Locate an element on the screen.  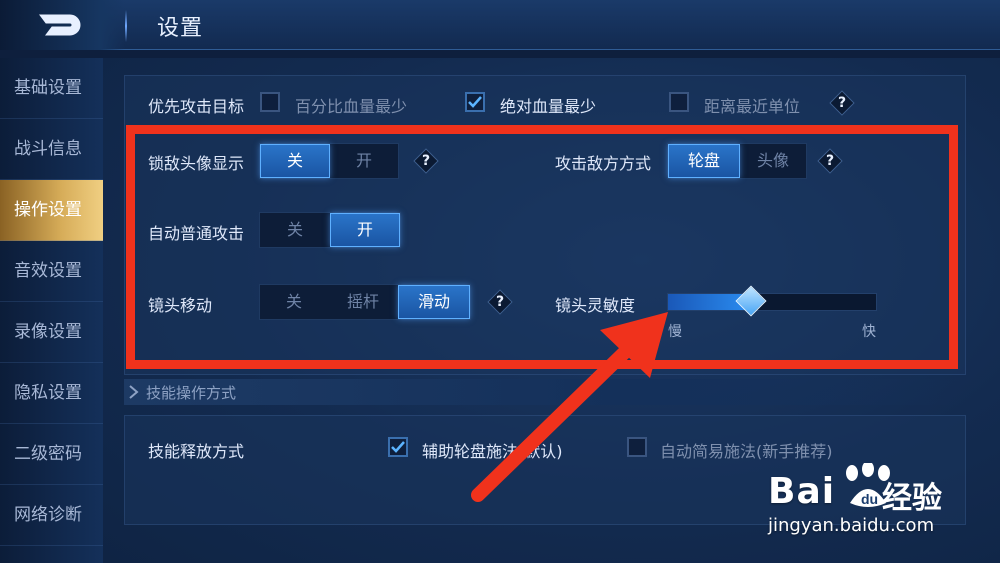
header-bar: 设置 is located at coordinates (500, 25).